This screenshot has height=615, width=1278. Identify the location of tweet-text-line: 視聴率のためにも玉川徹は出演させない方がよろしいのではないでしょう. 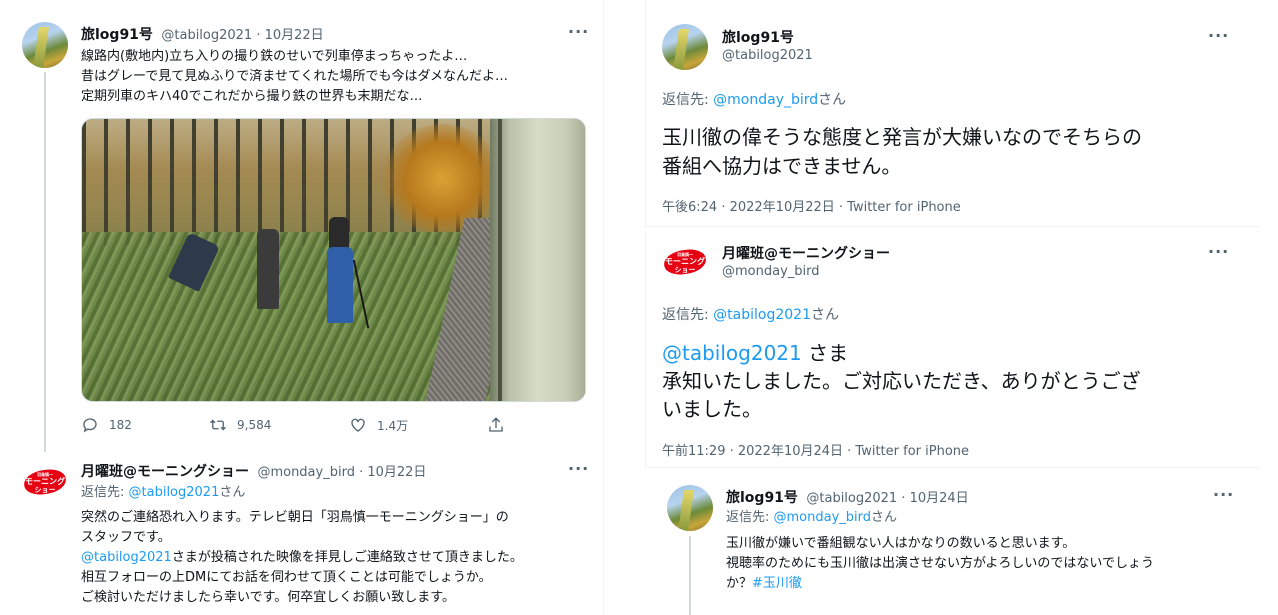
(940, 563).